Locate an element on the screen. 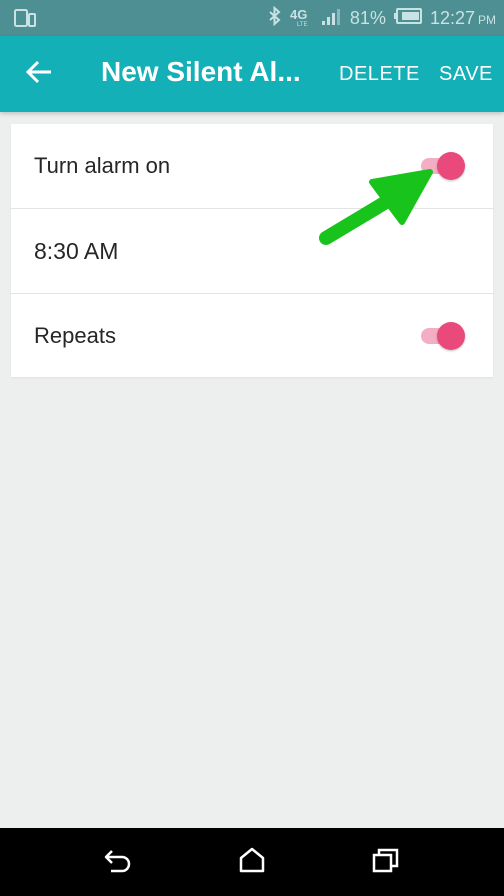  nav-recents-button is located at coordinates (386, 862).